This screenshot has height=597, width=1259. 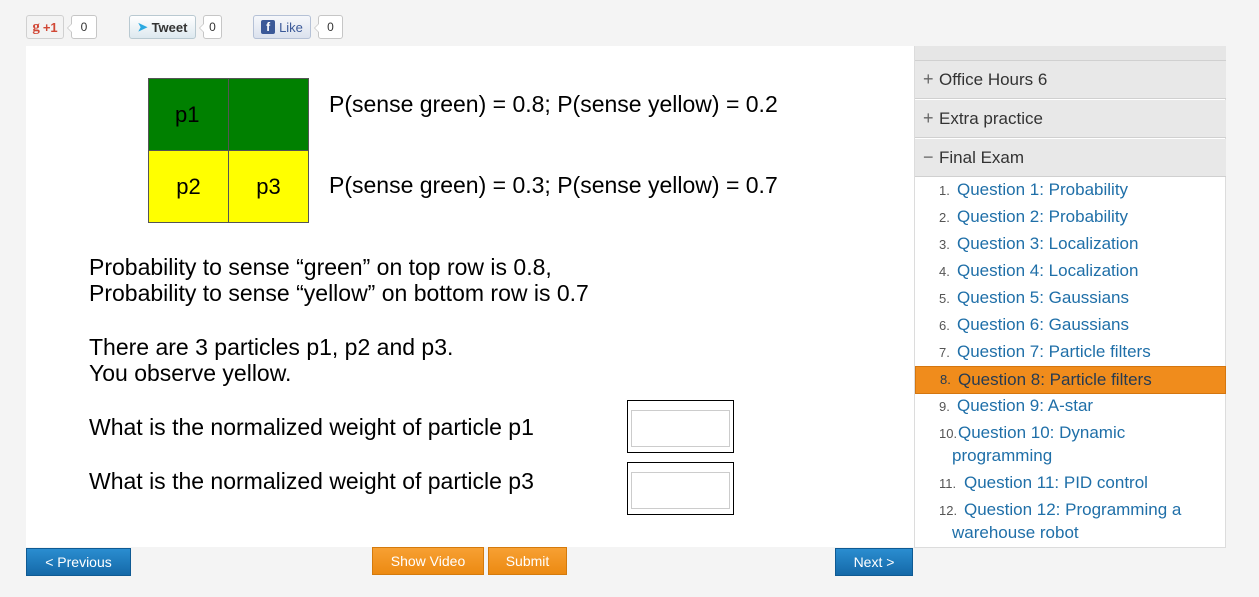 I want to click on grid-cell-bottom-right: p3, so click(x=268, y=186).